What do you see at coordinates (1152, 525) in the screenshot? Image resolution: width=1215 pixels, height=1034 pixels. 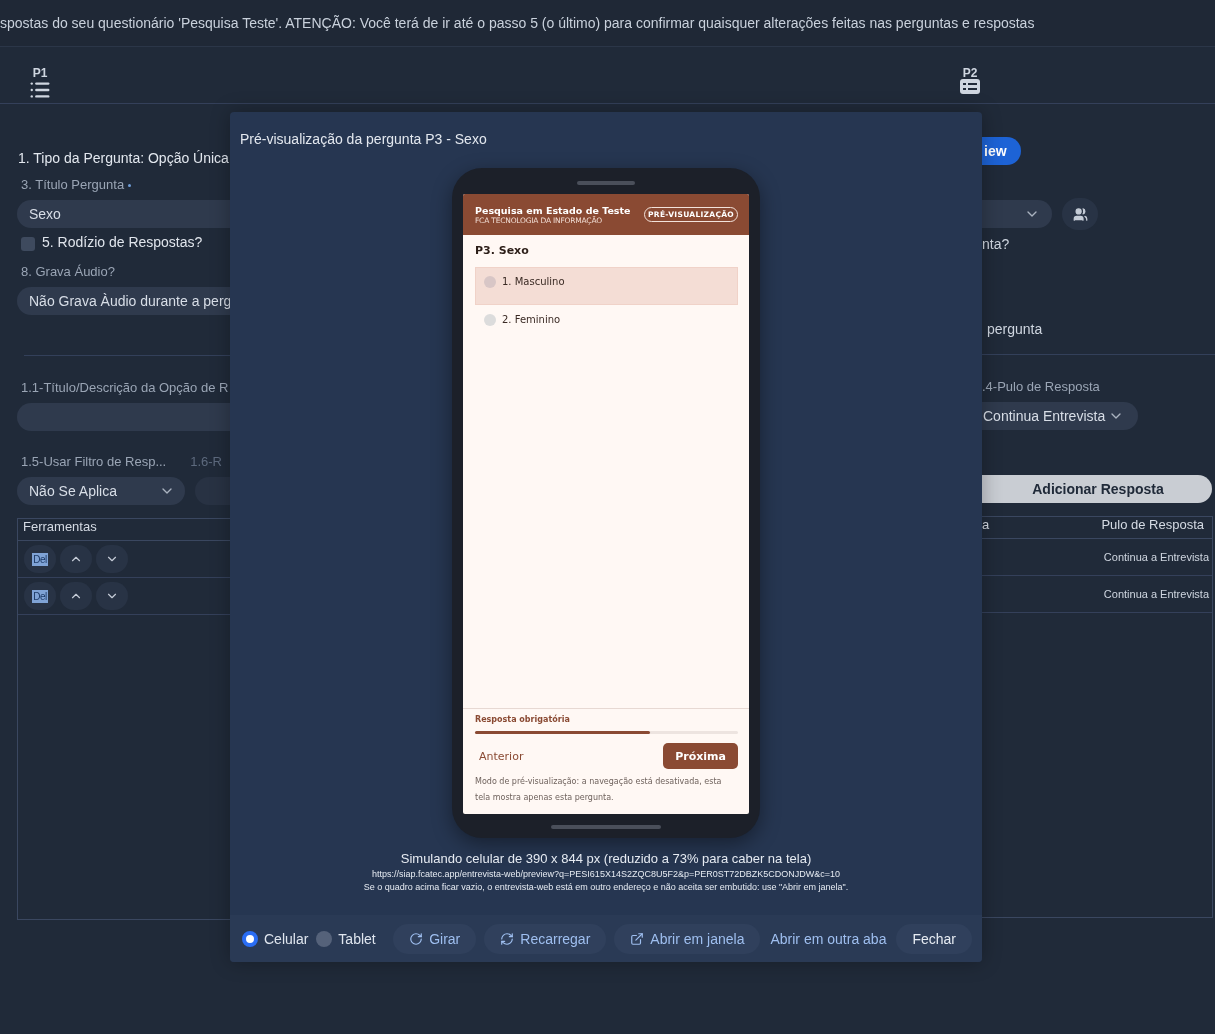 I see `column-header: Pulo de Resposta` at bounding box center [1152, 525].